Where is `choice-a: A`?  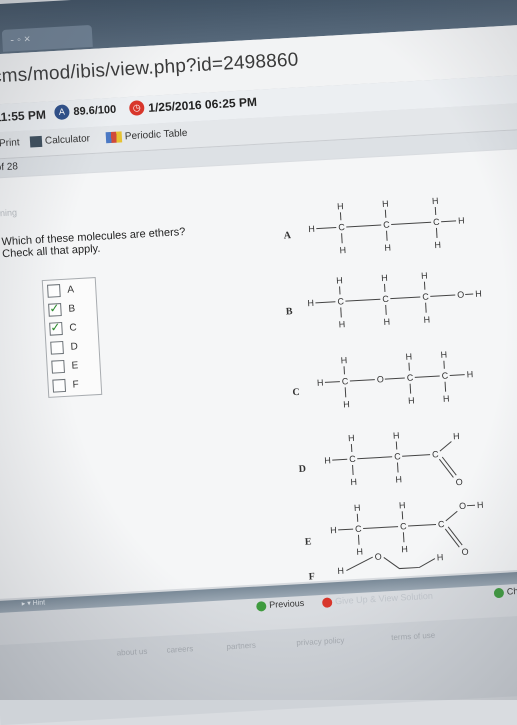 choice-a: A is located at coordinates (60, 290).